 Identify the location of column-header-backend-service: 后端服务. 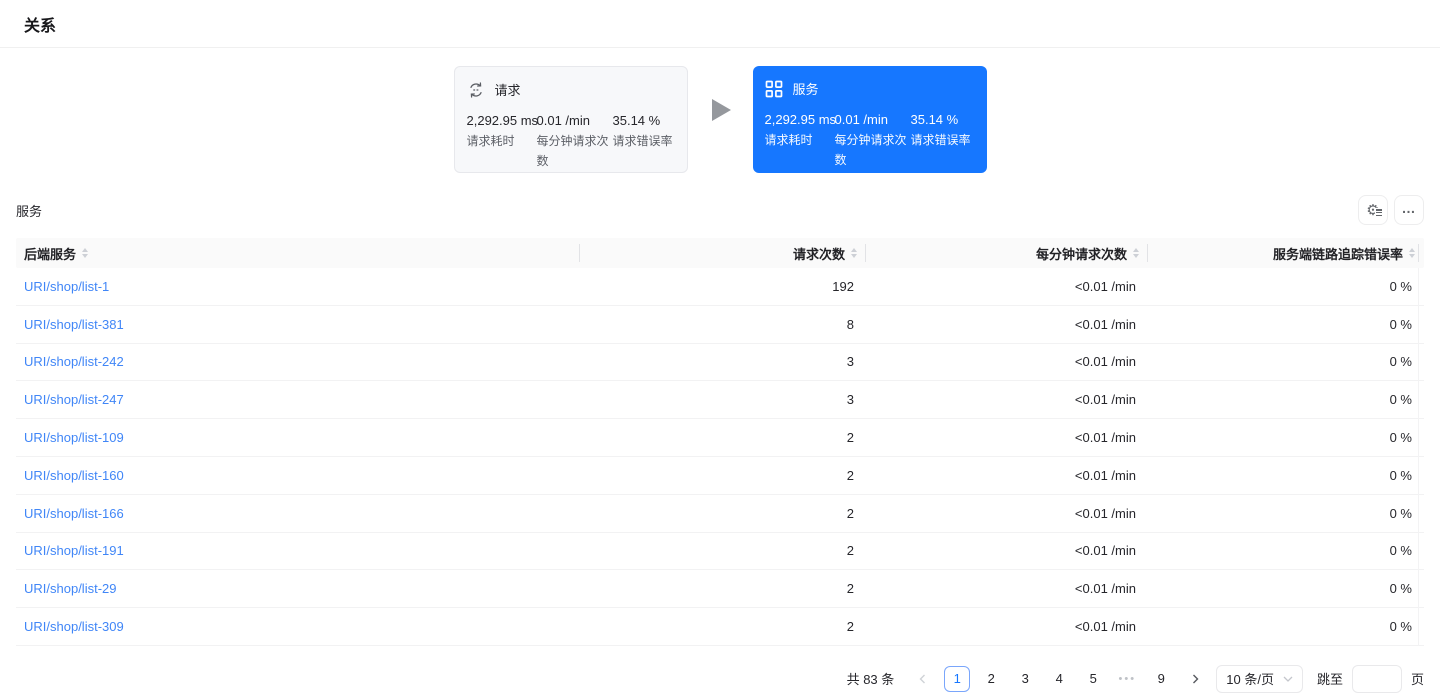
(298, 253).